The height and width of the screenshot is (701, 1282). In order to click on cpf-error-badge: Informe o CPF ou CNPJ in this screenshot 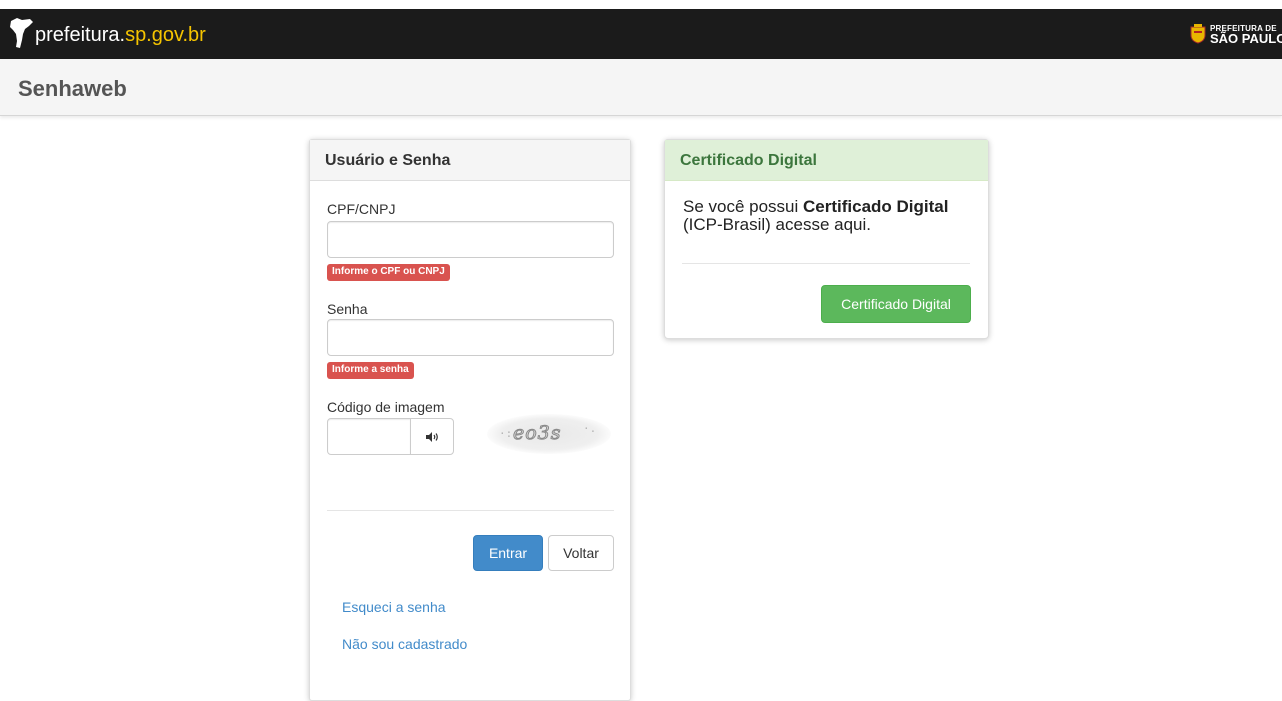, I will do `click(388, 272)`.